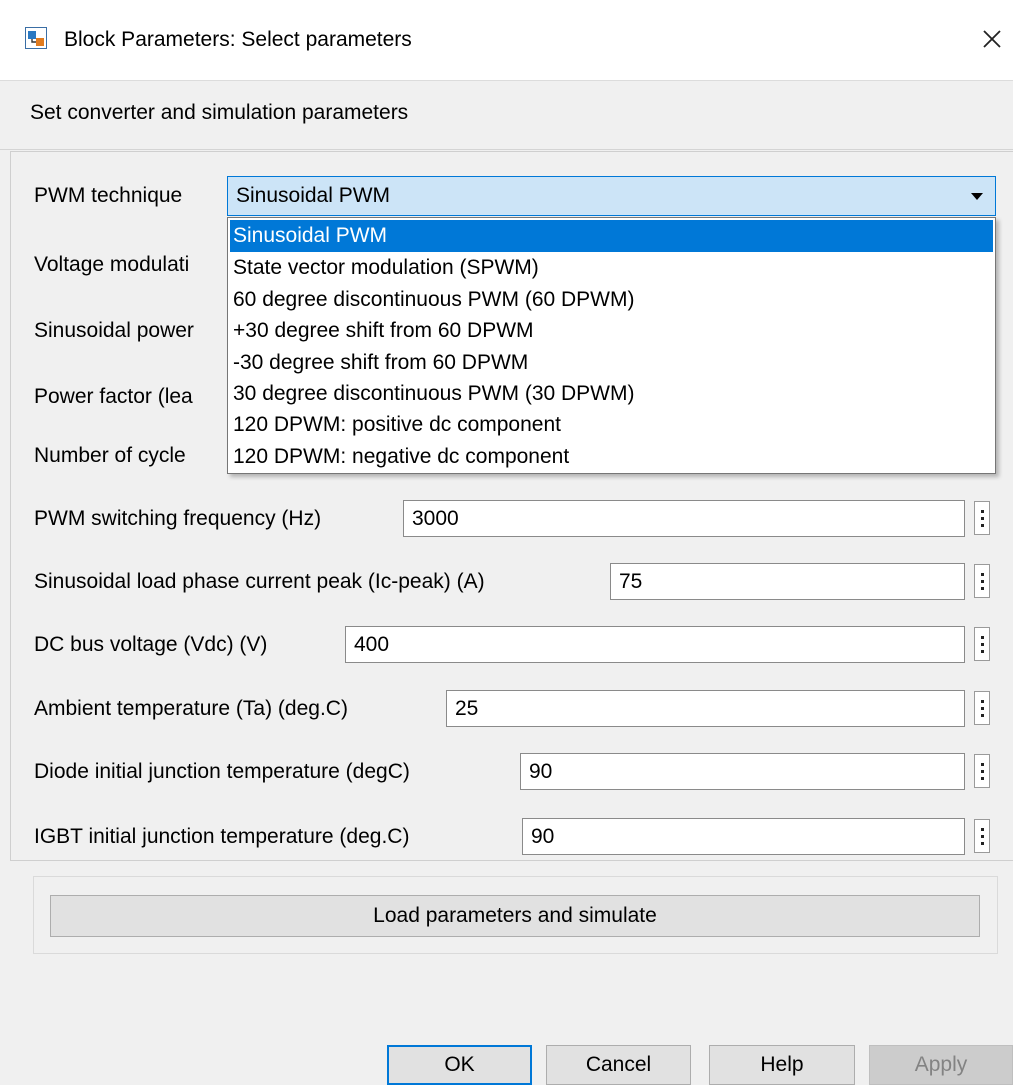  What do you see at coordinates (611, 196) in the screenshot?
I see `pwm-technique-select: Sinusoidal PWM` at bounding box center [611, 196].